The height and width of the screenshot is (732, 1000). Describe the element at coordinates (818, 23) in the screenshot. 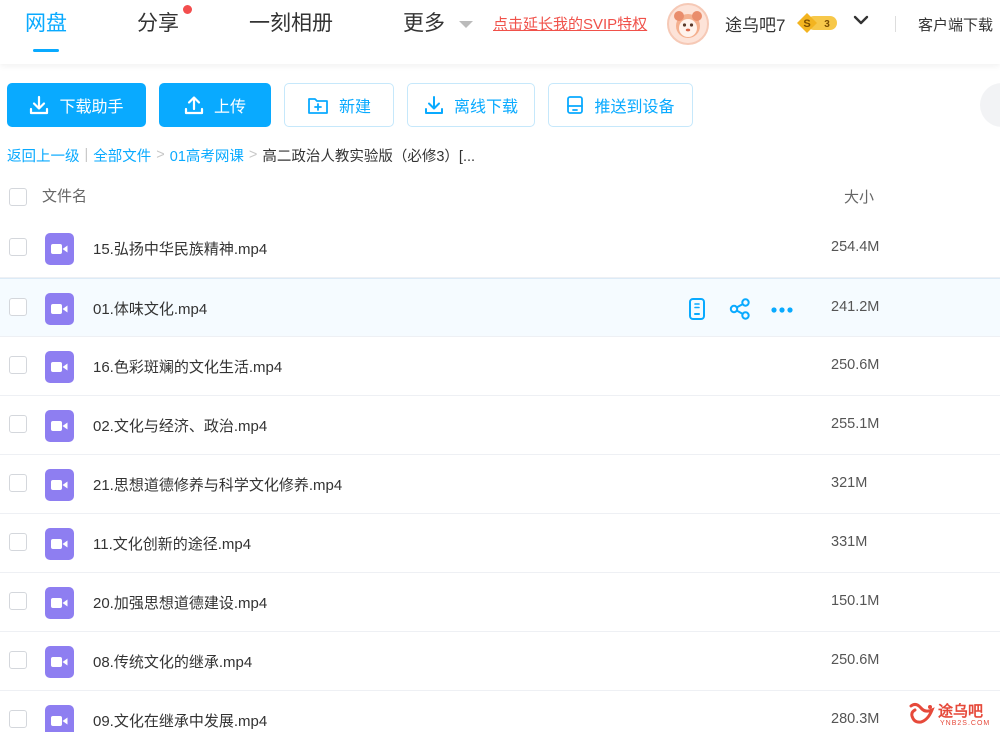

I see `svip-level-badge: S 3` at that location.